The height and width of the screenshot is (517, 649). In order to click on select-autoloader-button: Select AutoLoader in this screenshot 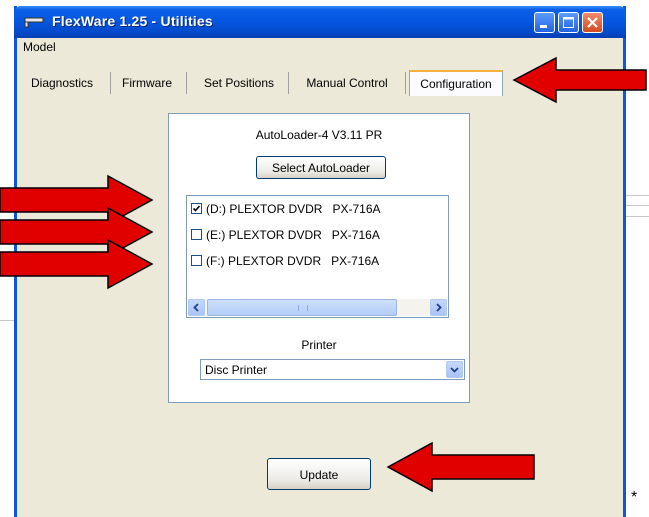, I will do `click(321, 167)`.